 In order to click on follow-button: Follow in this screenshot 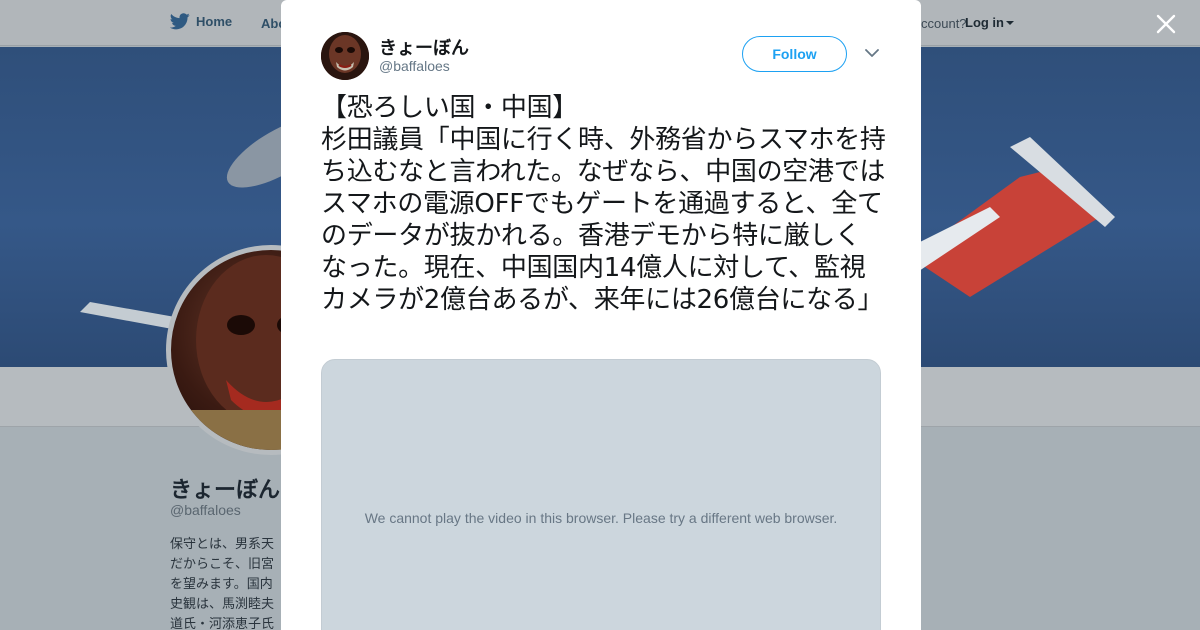, I will do `click(794, 54)`.